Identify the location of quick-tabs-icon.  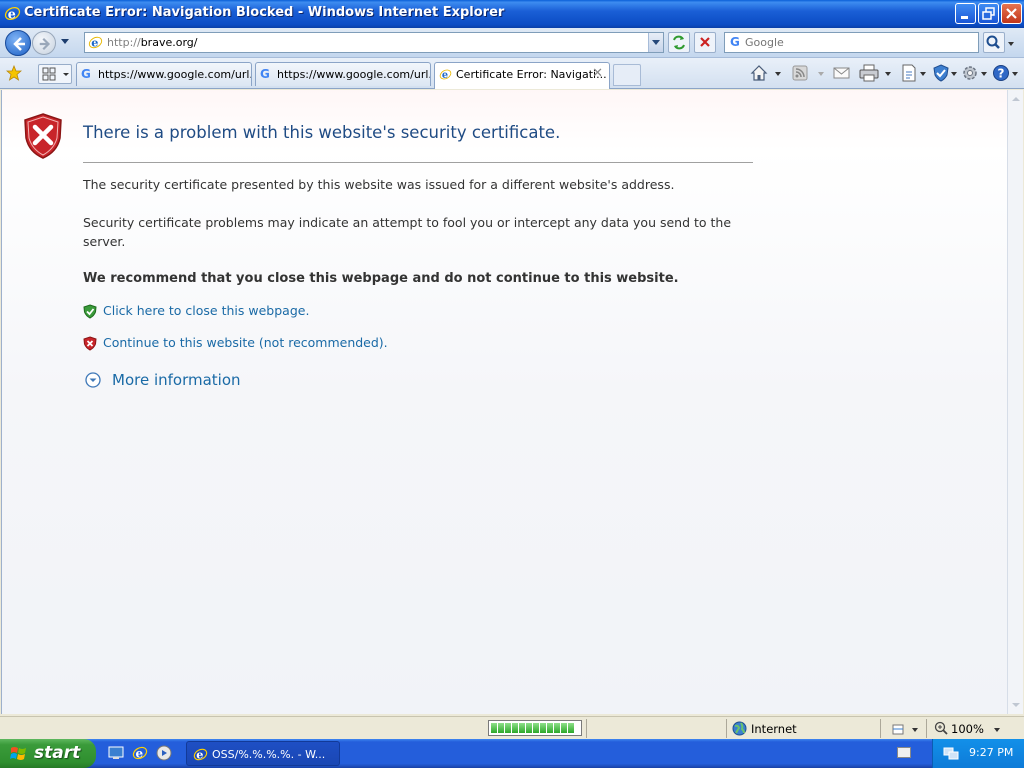
(55, 74).